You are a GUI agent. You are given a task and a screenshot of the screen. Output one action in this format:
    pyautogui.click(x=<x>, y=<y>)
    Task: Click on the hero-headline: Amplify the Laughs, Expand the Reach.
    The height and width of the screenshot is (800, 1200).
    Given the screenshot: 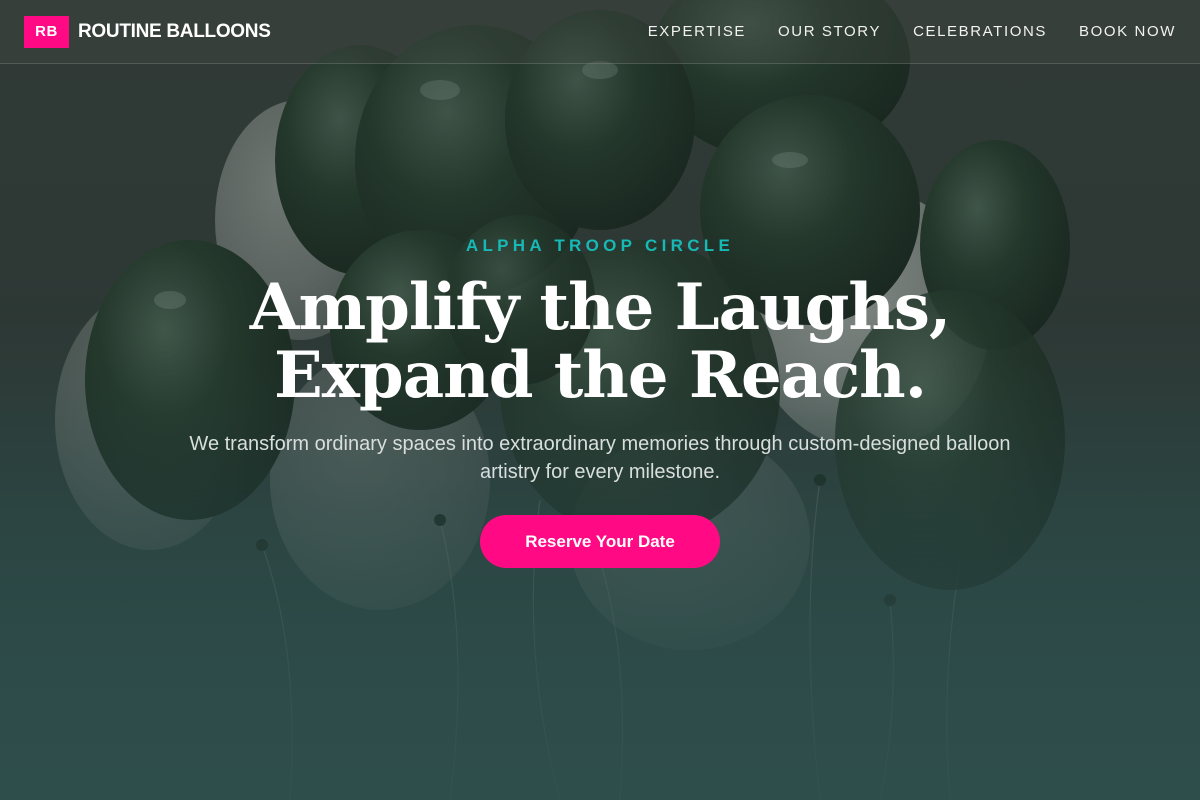 What is the action you would take?
    pyautogui.click(x=600, y=341)
    